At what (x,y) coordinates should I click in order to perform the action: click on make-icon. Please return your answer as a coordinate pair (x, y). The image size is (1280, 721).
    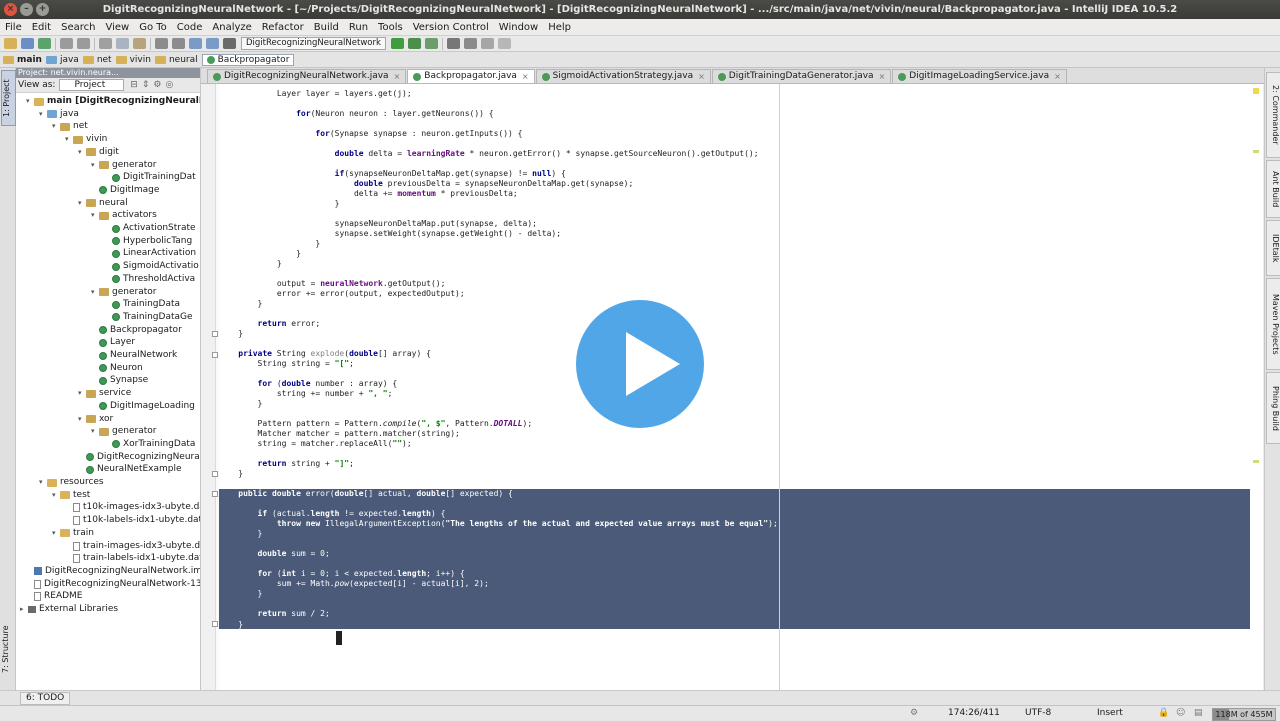
    Looking at the image, I should click on (229, 43).